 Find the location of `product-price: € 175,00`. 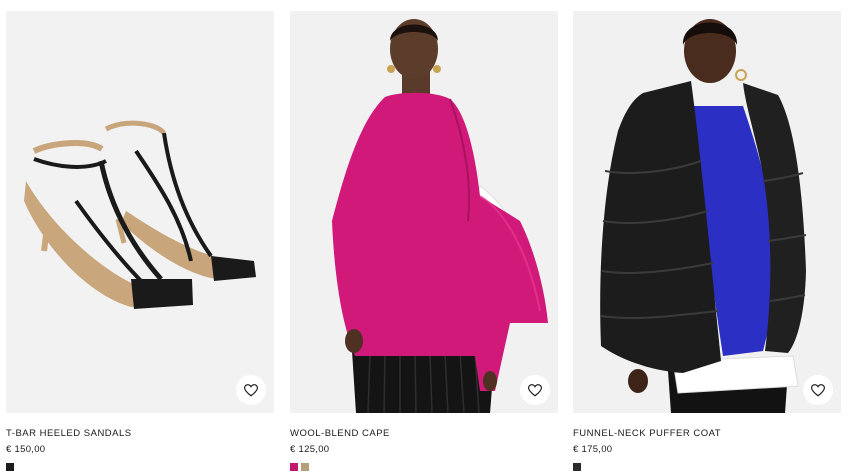

product-price: € 175,00 is located at coordinates (593, 449).